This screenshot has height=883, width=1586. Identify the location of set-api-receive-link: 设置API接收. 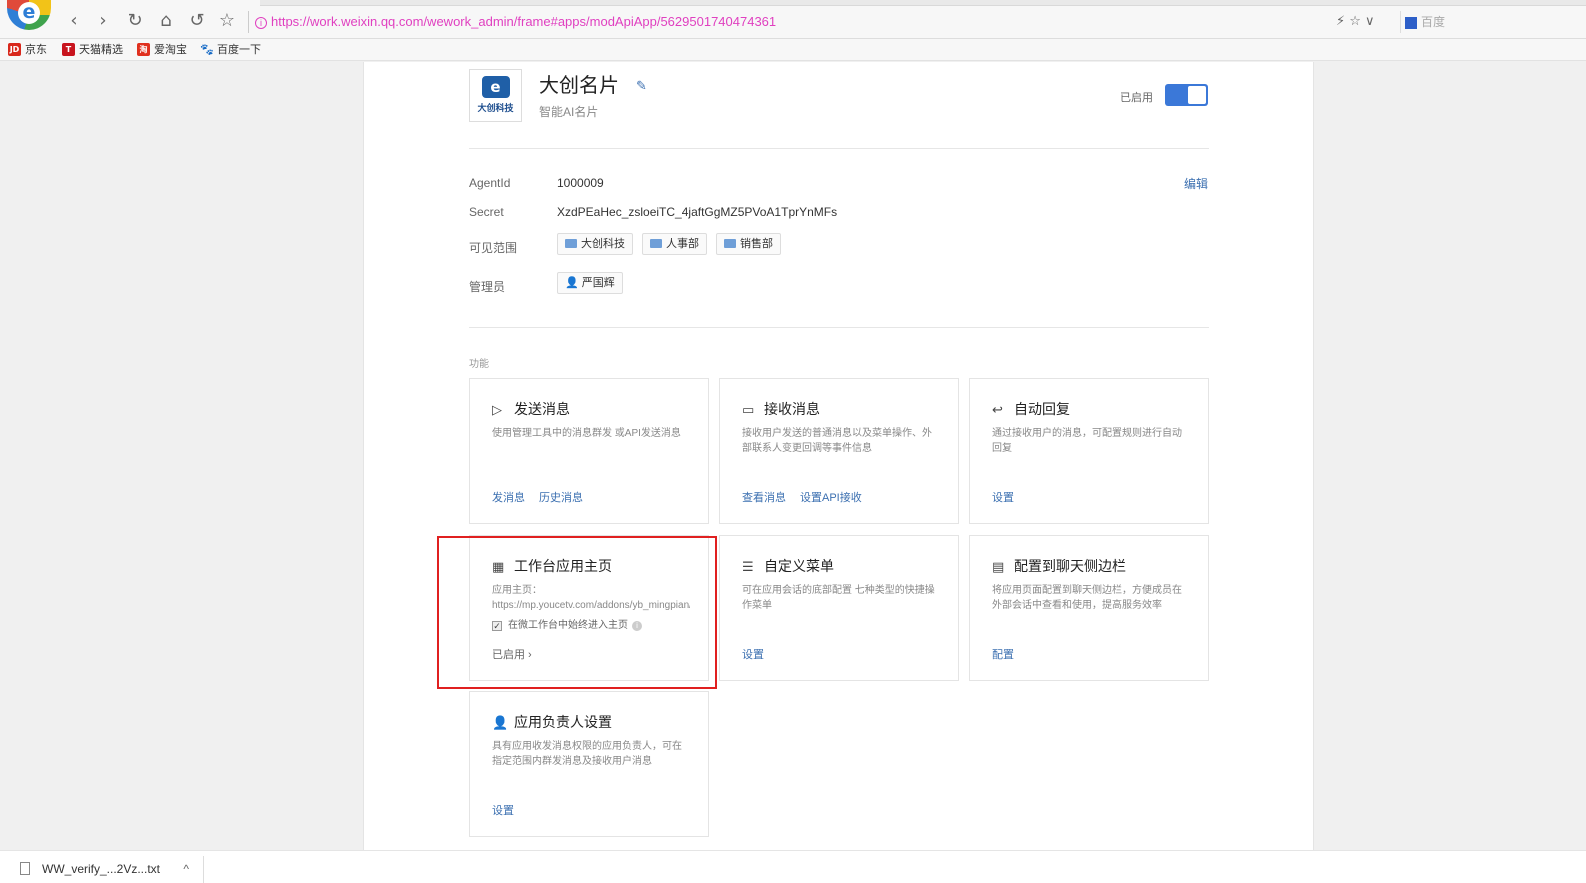
(831, 498).